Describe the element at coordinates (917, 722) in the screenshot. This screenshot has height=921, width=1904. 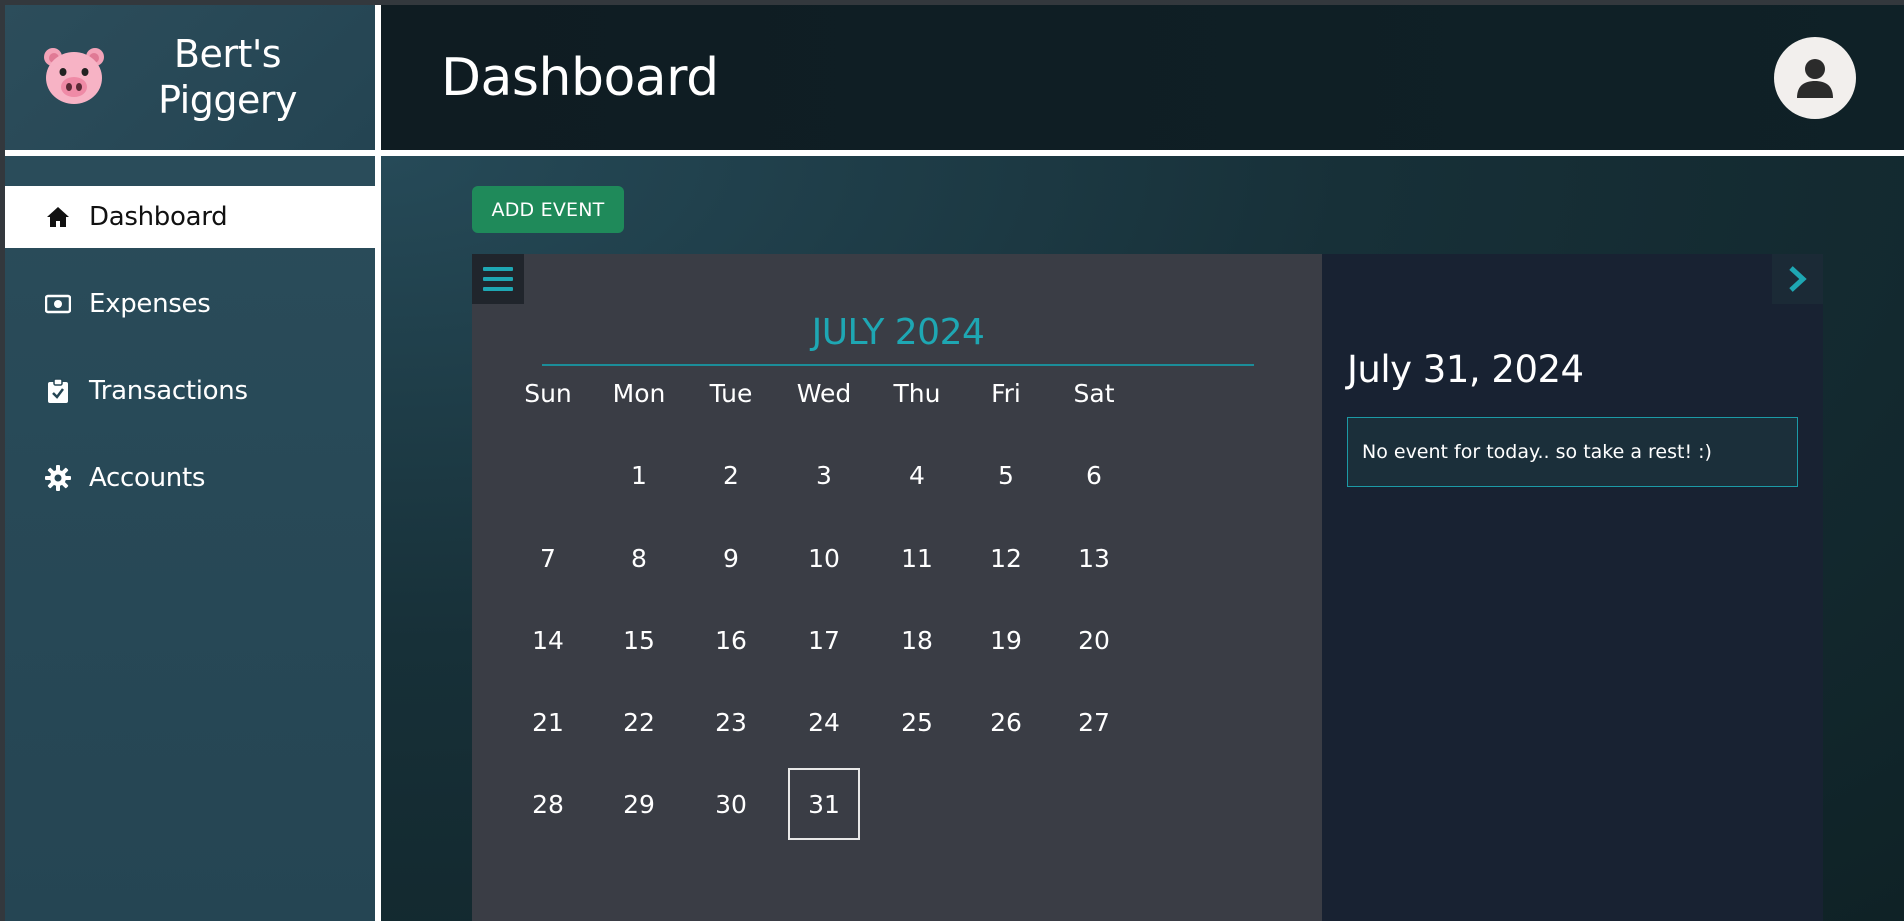
I see `calendar-day: 25` at that location.